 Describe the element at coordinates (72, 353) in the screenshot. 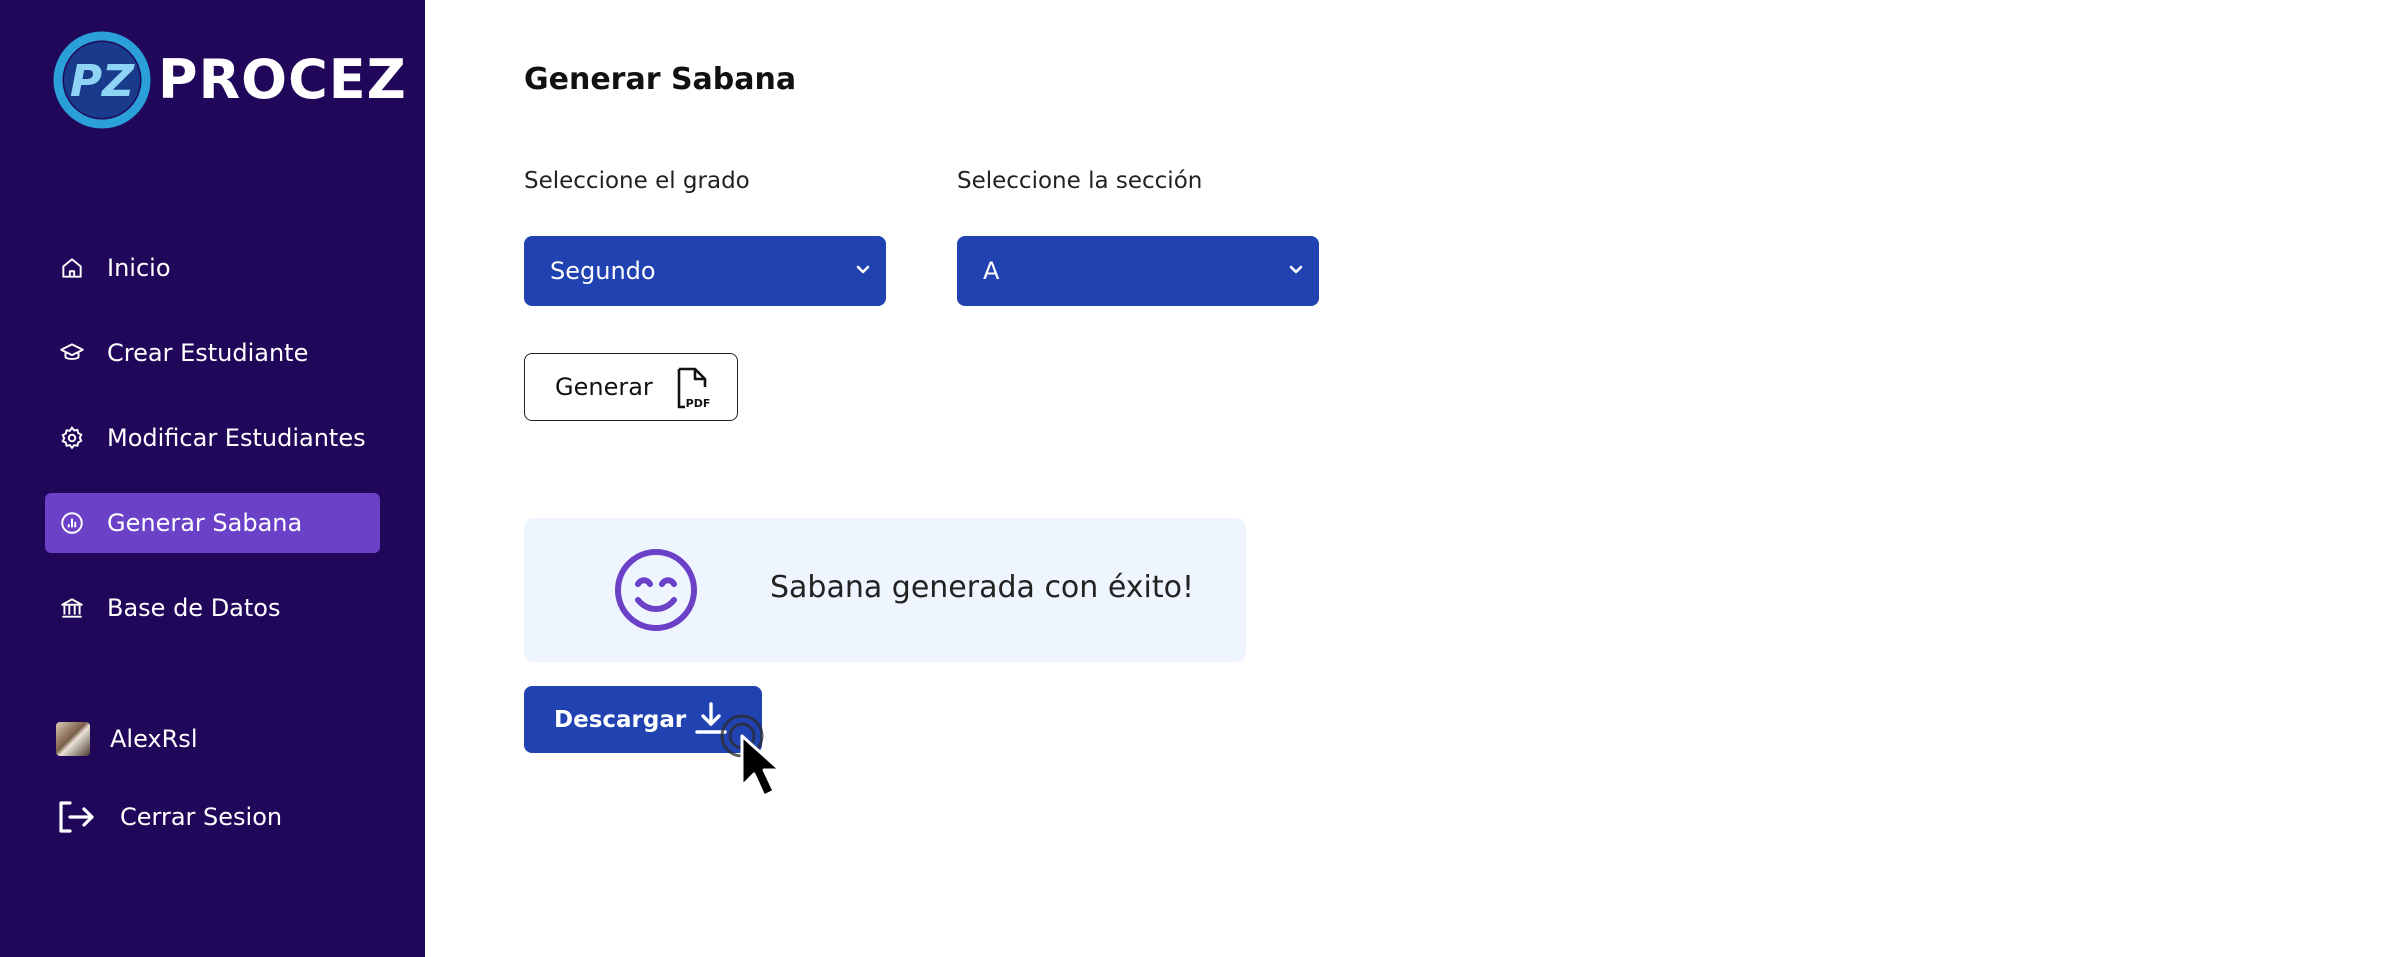

I see `graduation-cap-icon` at that location.